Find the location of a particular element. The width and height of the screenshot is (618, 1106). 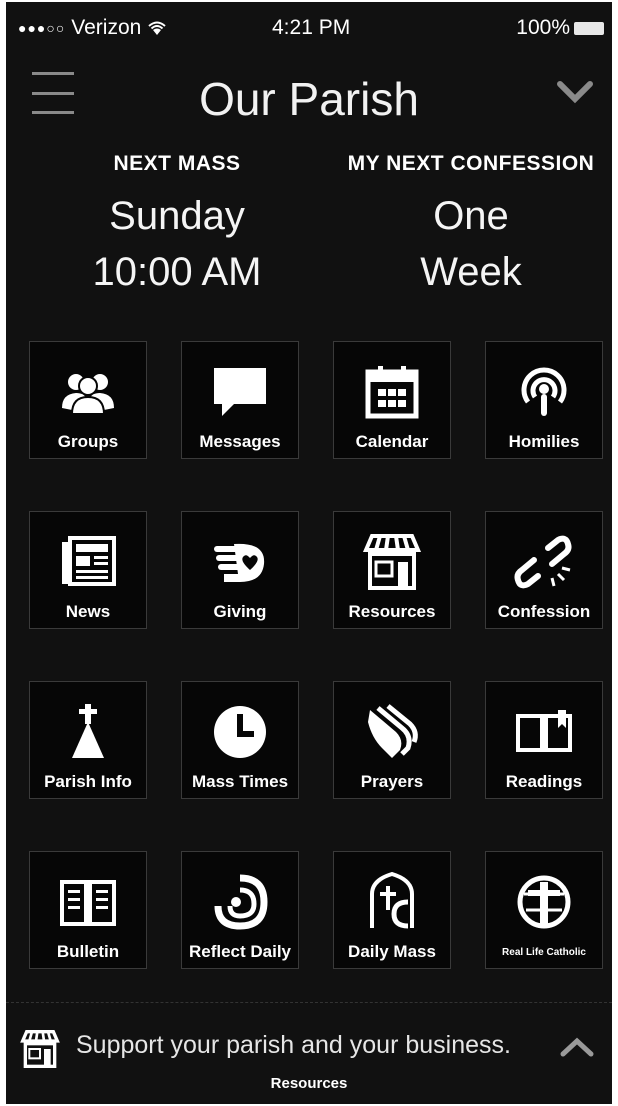

tile-confession: Confession is located at coordinates (544, 570).